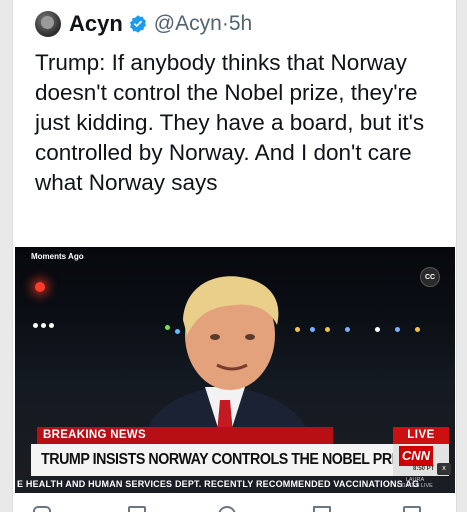  What do you see at coordinates (424, 469) in the screenshot?
I see `broadcast-clock: 8:50 PT` at bounding box center [424, 469].